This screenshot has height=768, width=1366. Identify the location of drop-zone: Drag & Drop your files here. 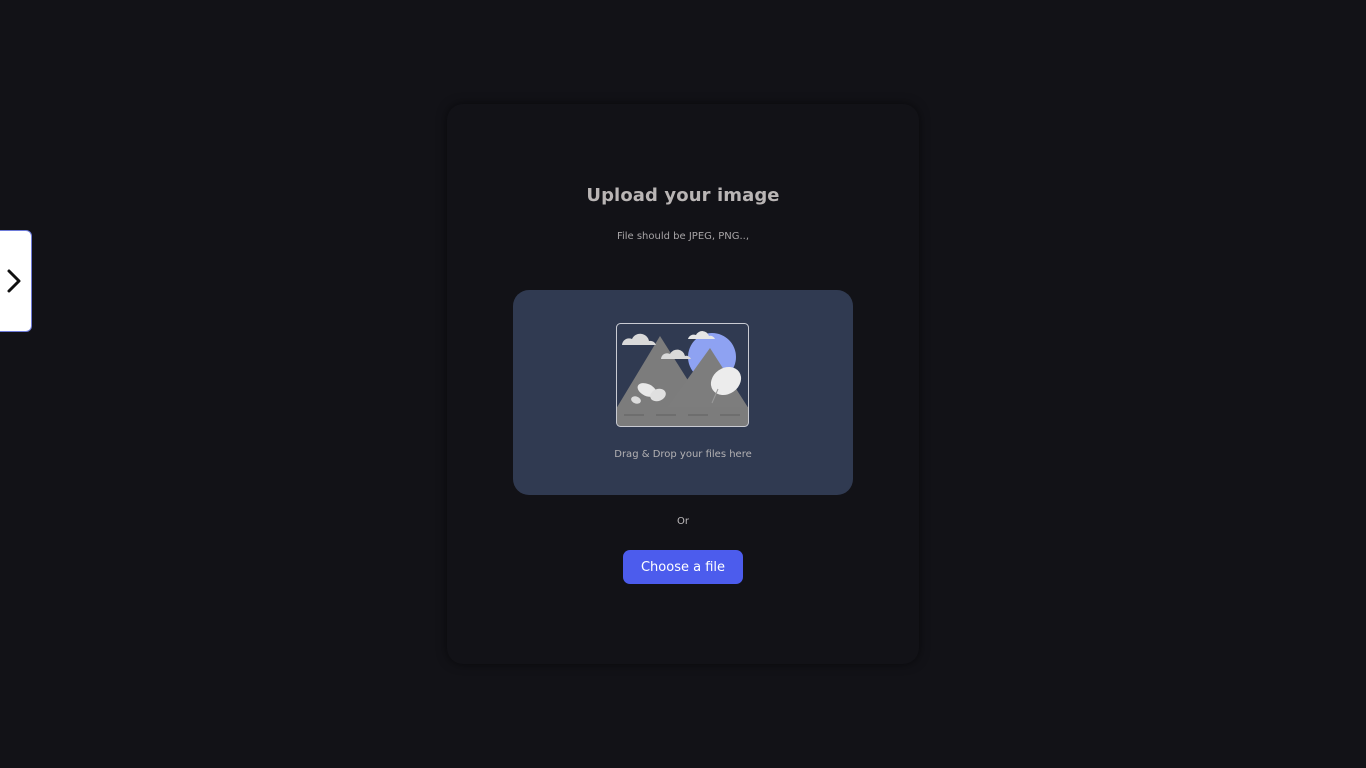
(683, 392).